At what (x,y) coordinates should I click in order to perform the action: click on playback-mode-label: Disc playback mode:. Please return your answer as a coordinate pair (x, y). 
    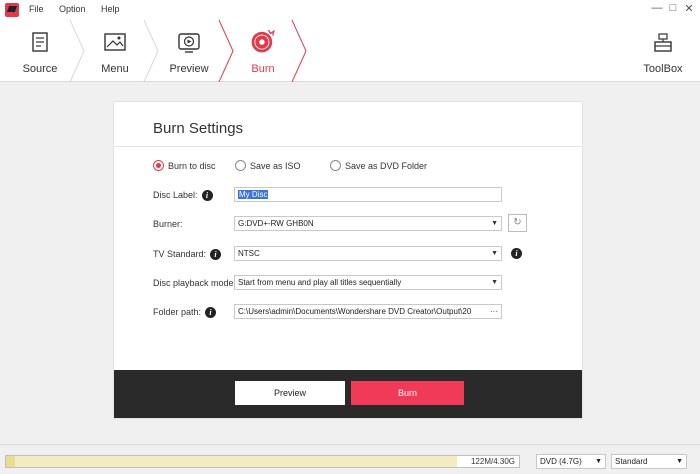
    Looking at the image, I should click on (195, 283).